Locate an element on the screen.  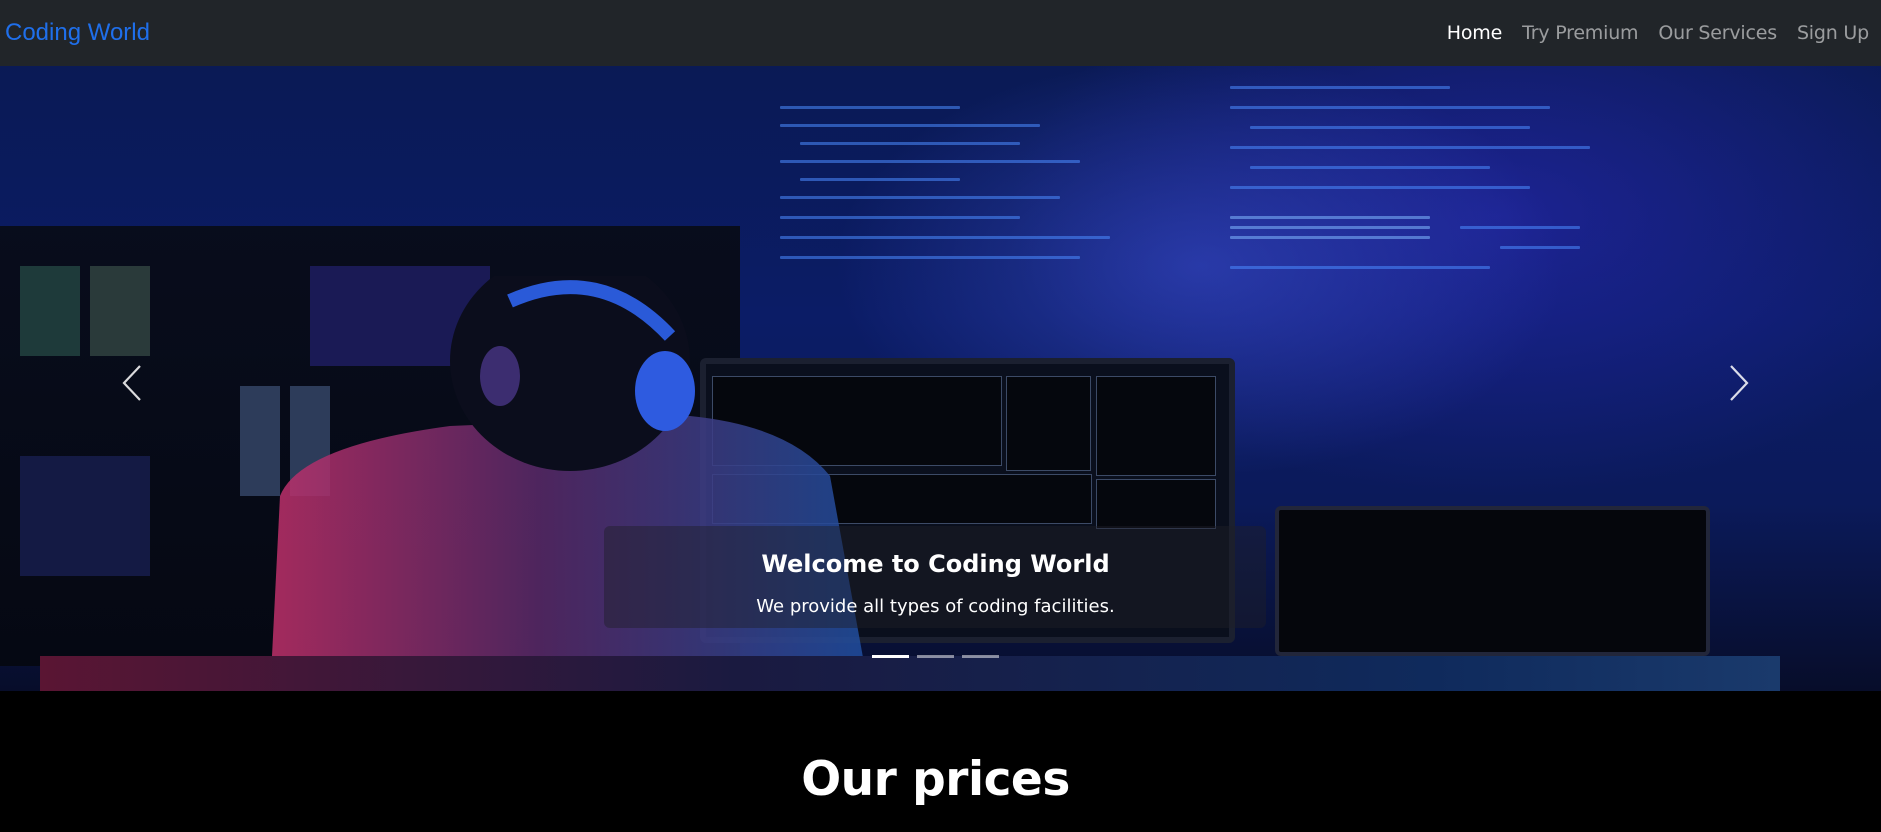
carousel-indicators is located at coordinates (935, 656).